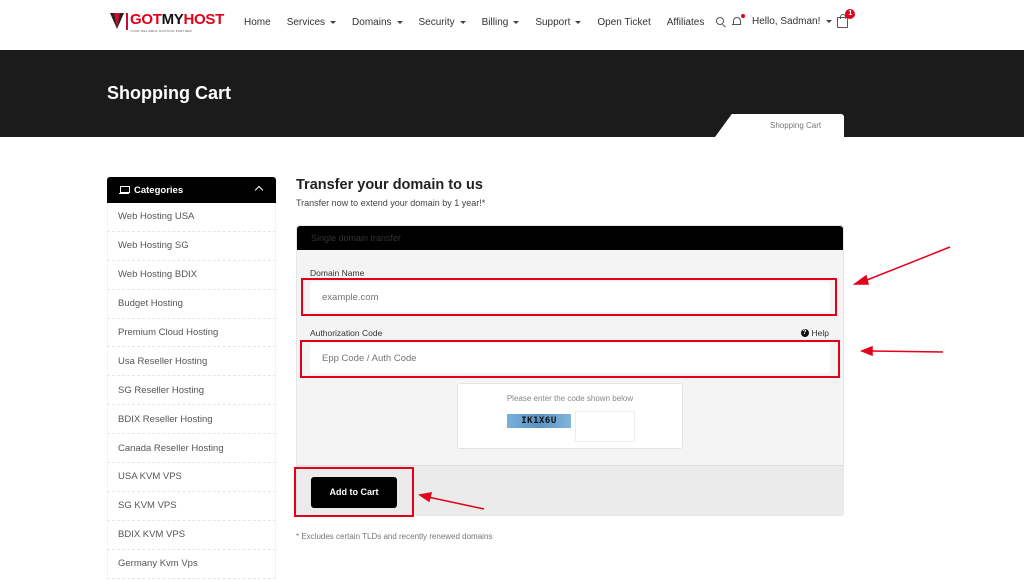 This screenshot has height=581, width=1024. Describe the element at coordinates (906, 351) in the screenshot. I see `arrow-to-auth-field` at that location.